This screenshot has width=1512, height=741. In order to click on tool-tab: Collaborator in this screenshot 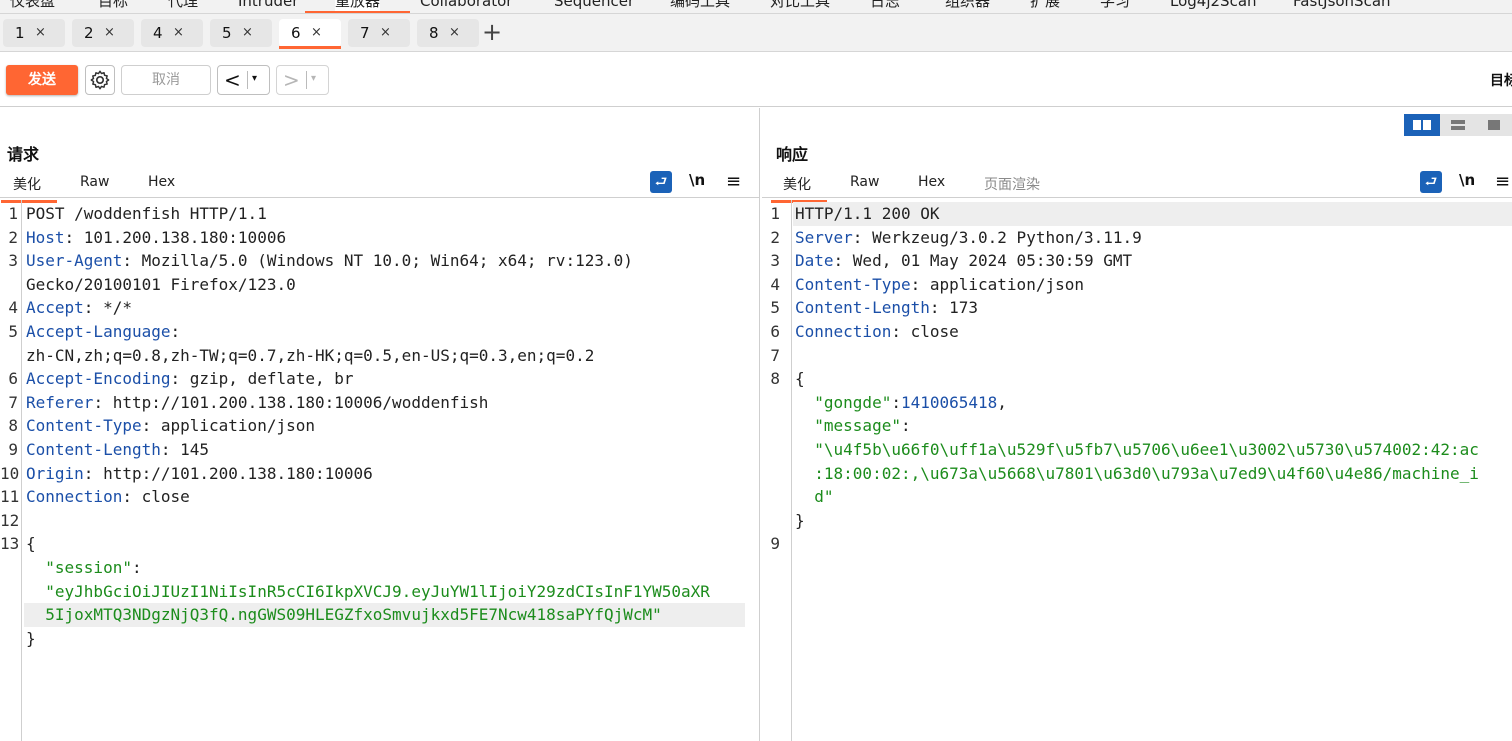, I will do `click(466, 6)`.